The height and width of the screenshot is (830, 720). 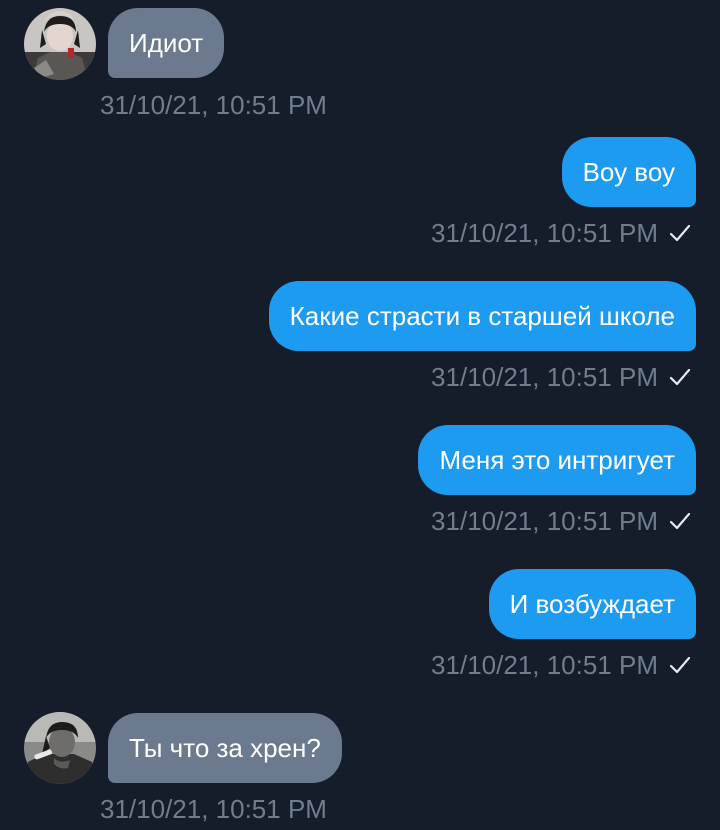 I want to click on message-bubble-incoming: Идиот, so click(x=166, y=43).